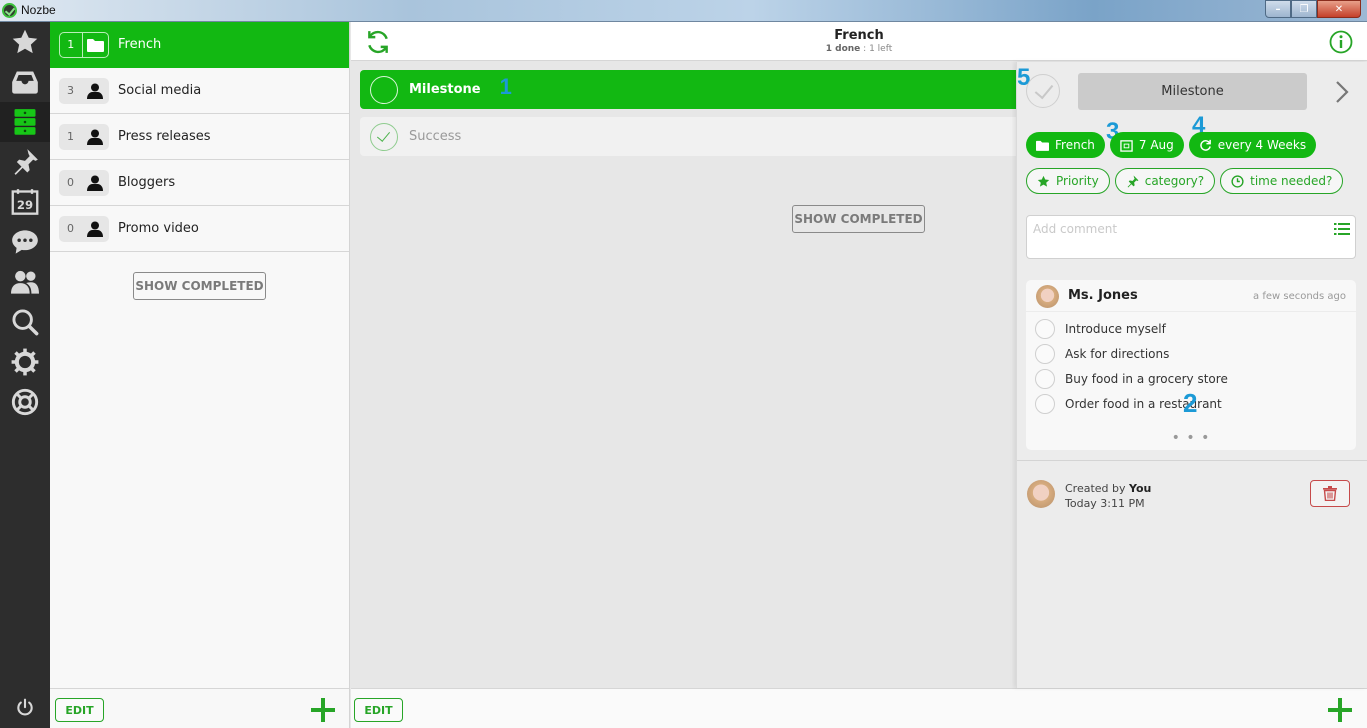 This screenshot has height=728, width=1367. What do you see at coordinates (1191, 353) in the screenshot?
I see `checklist-item: Ask for directions` at bounding box center [1191, 353].